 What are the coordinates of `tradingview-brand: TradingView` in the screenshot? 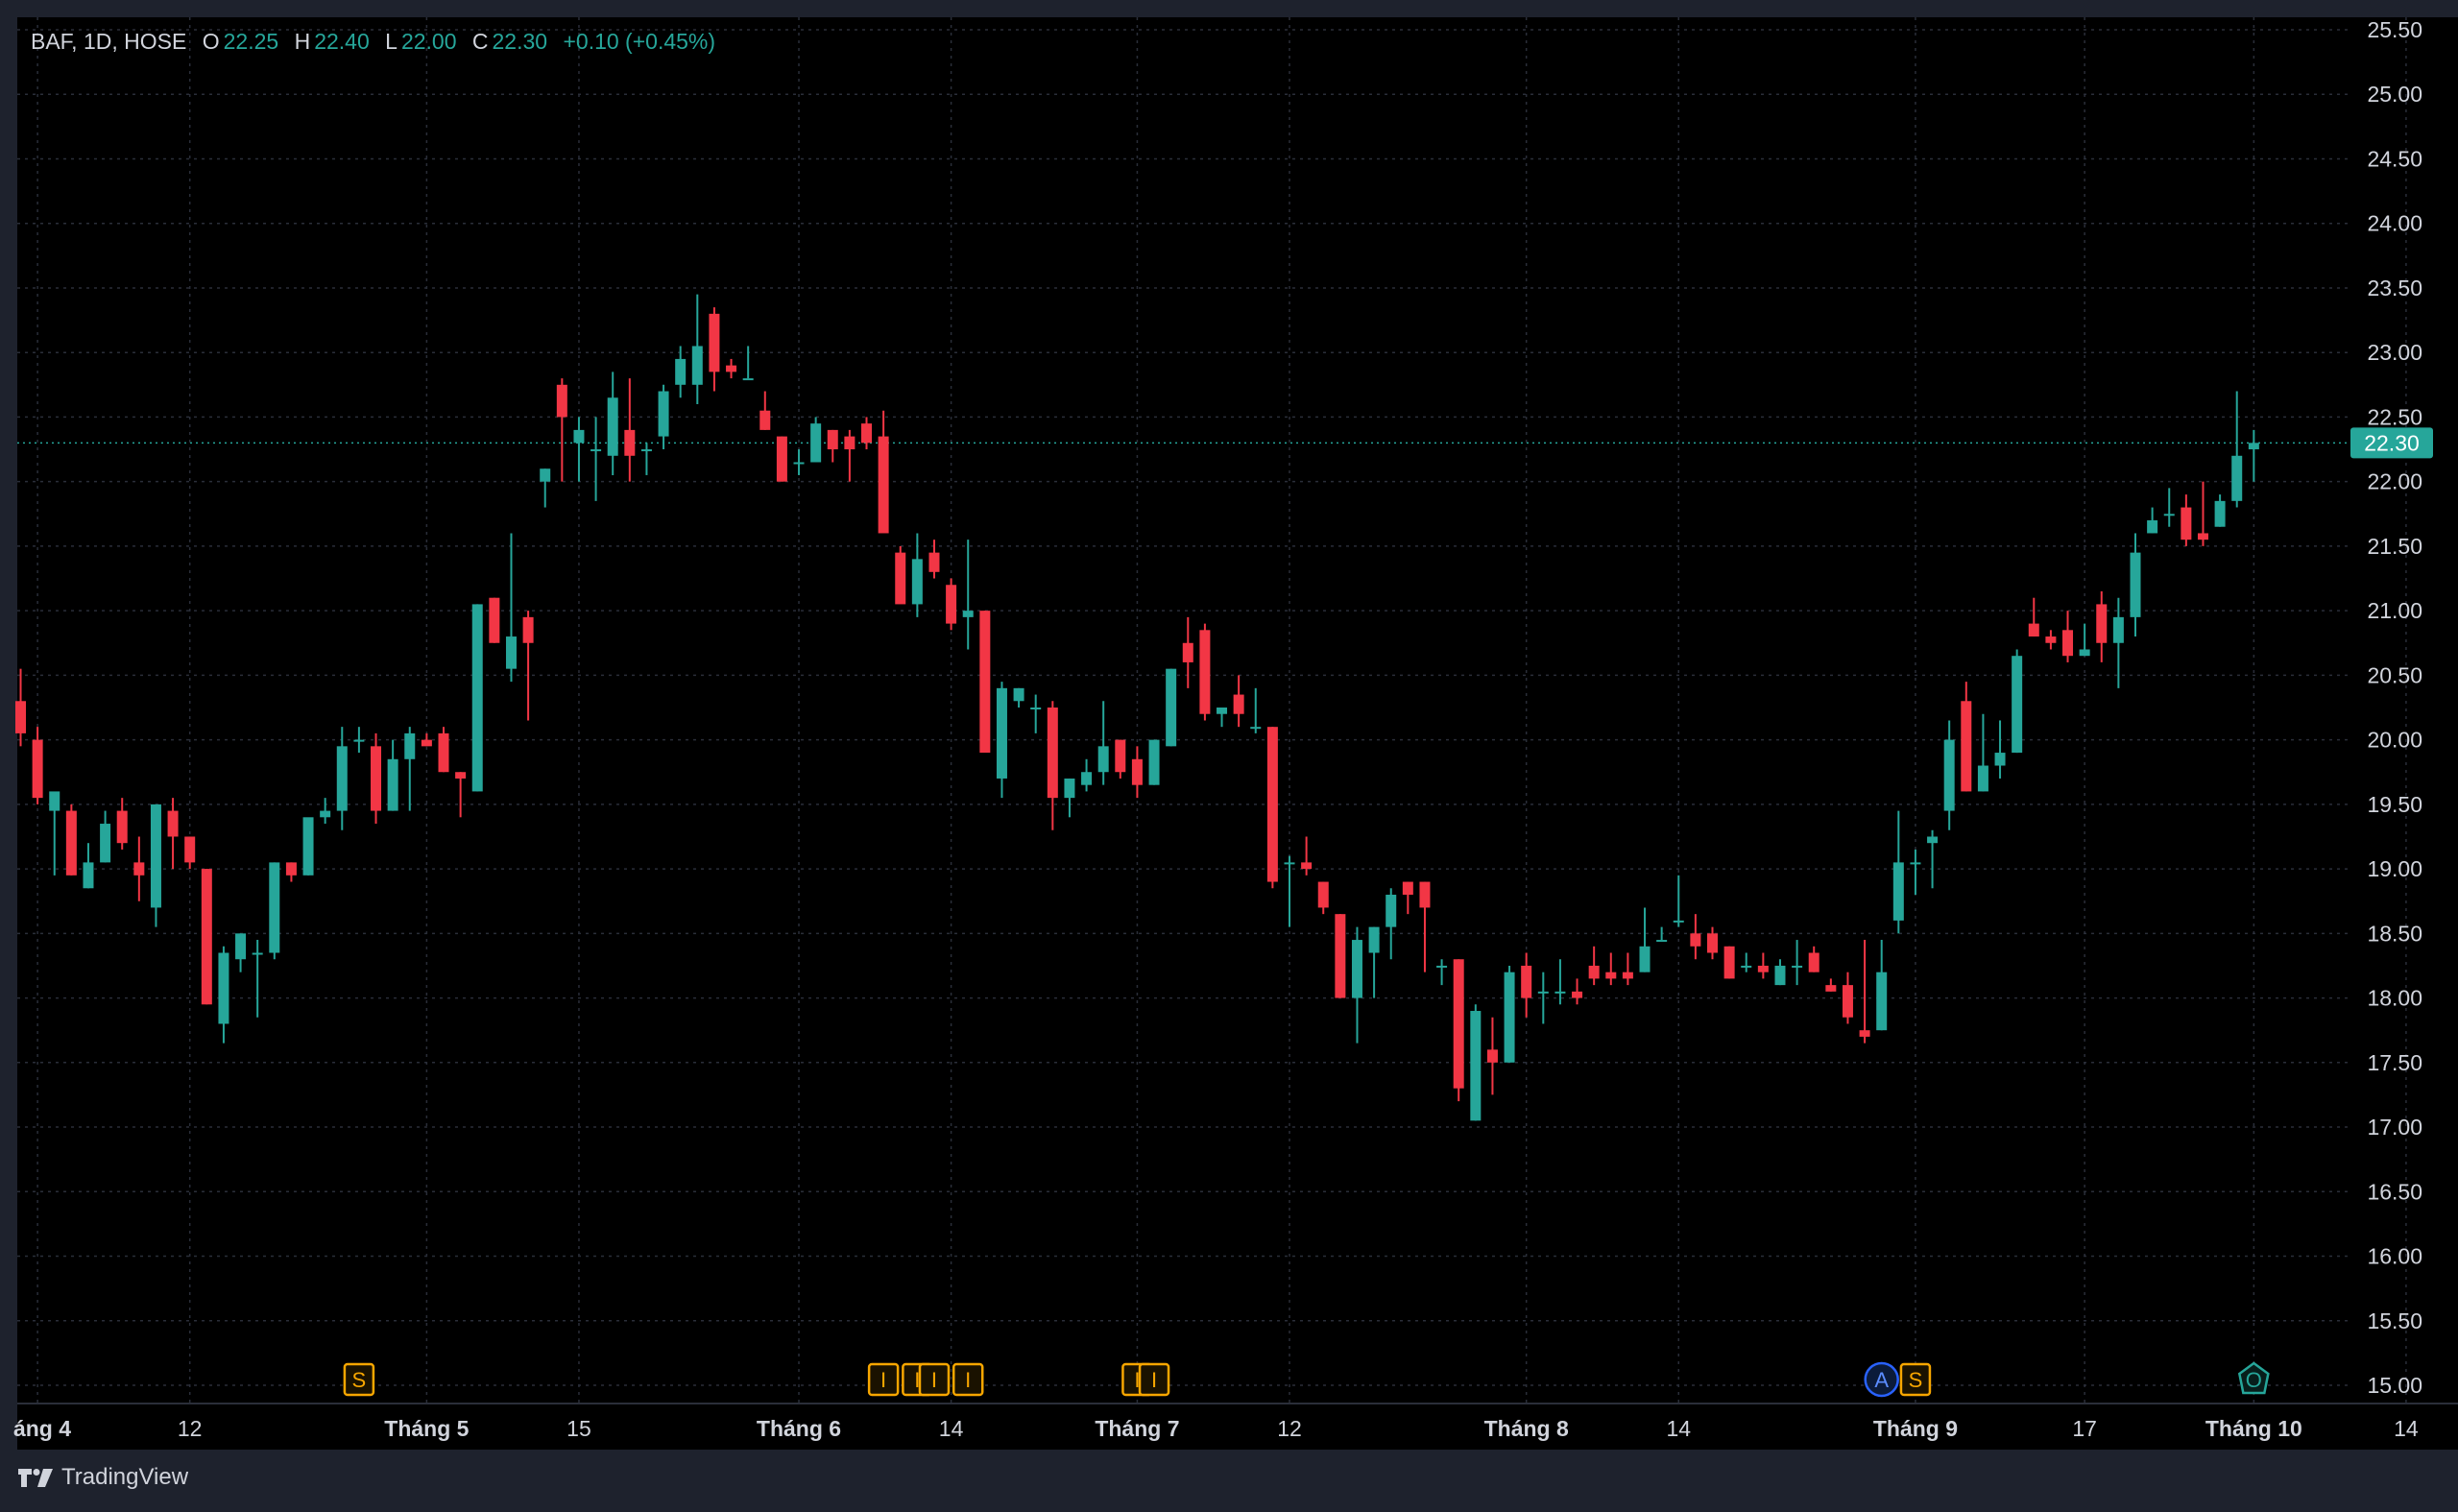 It's located at (102, 1477).